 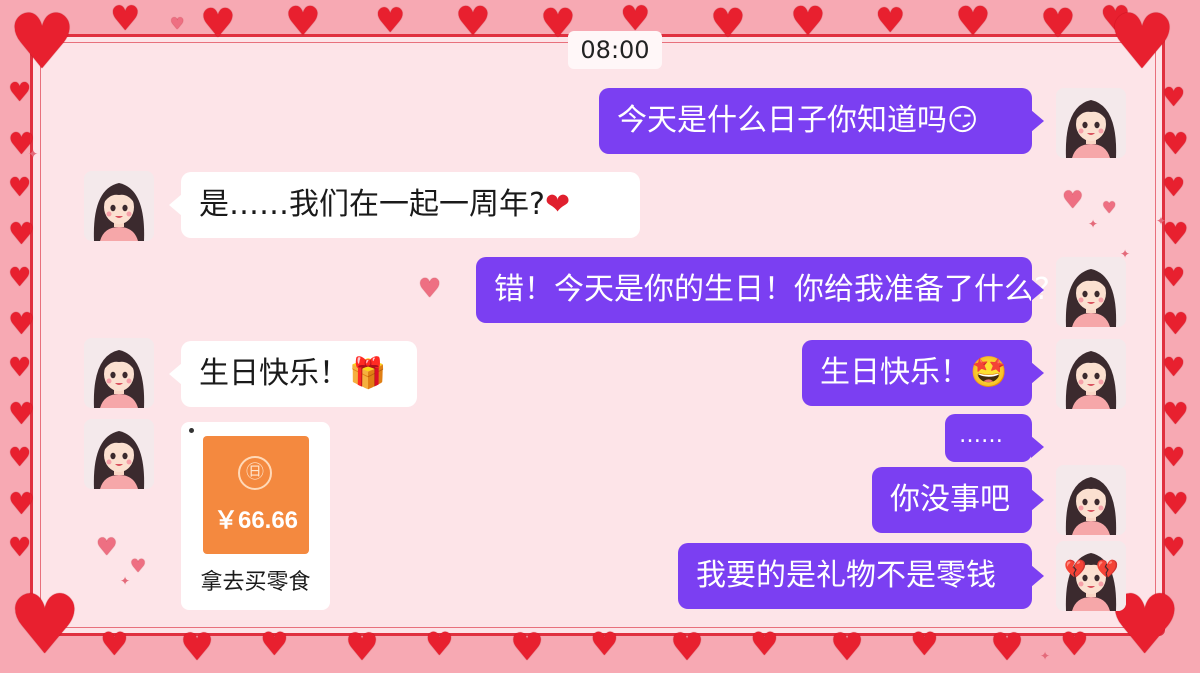 What do you see at coordinates (256, 520) in the screenshot?
I see `red-packet-amount: ￥66.66` at bounding box center [256, 520].